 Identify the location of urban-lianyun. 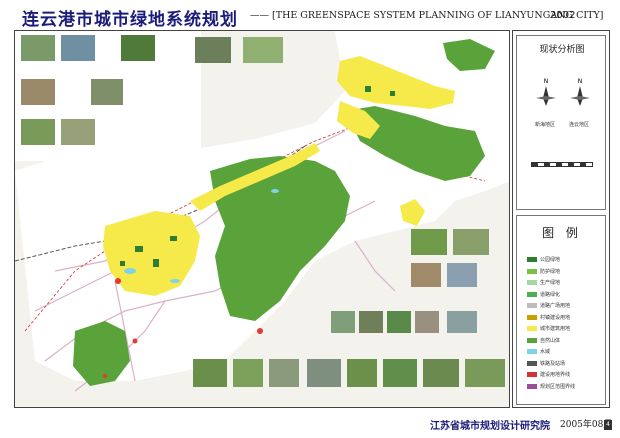
(396, 82).